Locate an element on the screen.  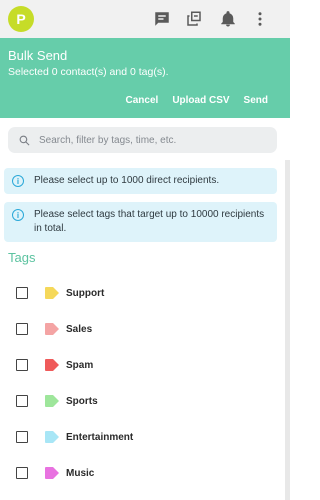
search-icon is located at coordinates (24, 140).